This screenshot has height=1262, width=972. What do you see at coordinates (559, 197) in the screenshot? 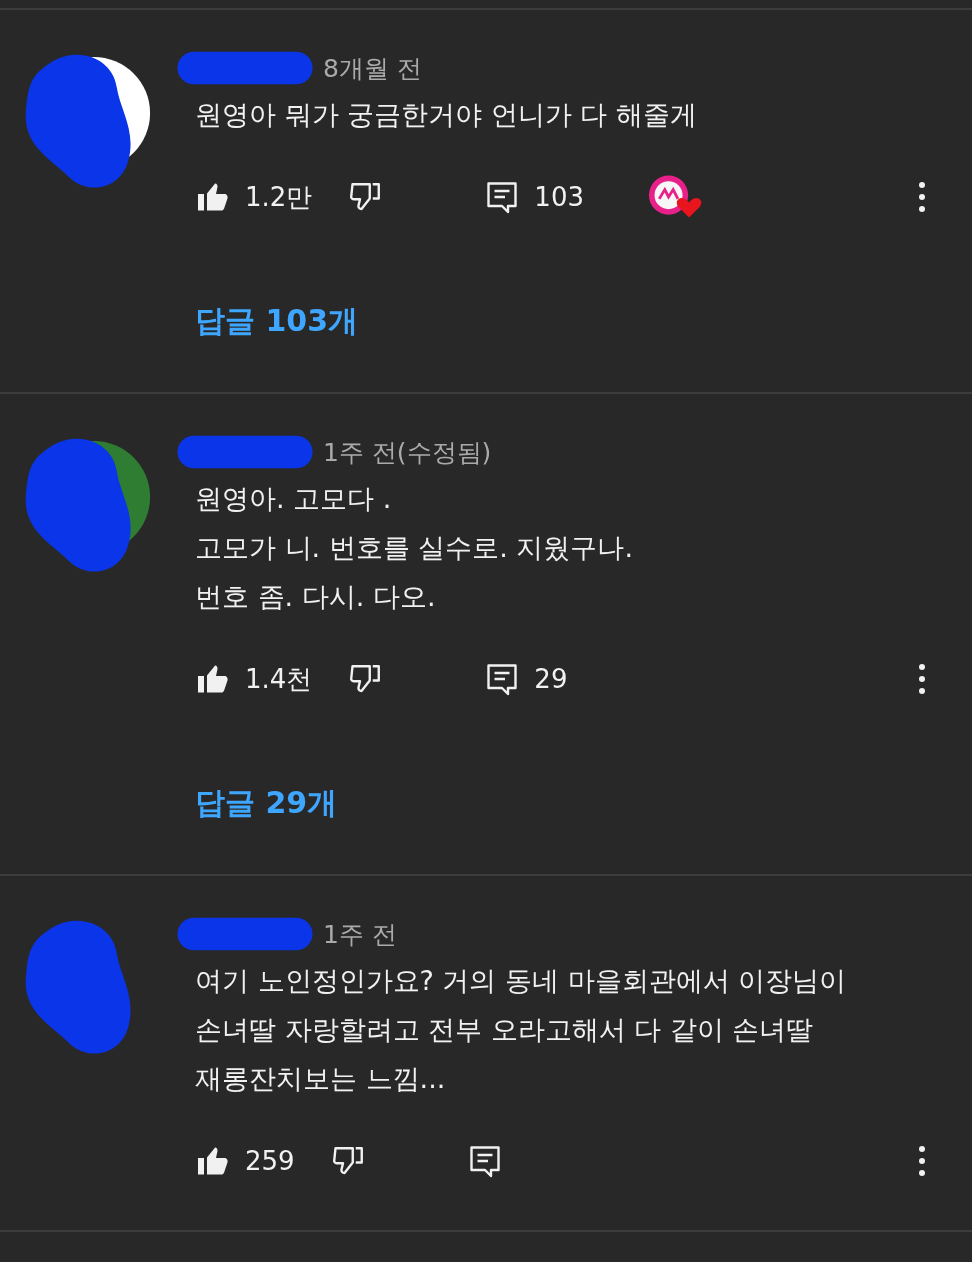
I see `reply-count: 103` at bounding box center [559, 197].